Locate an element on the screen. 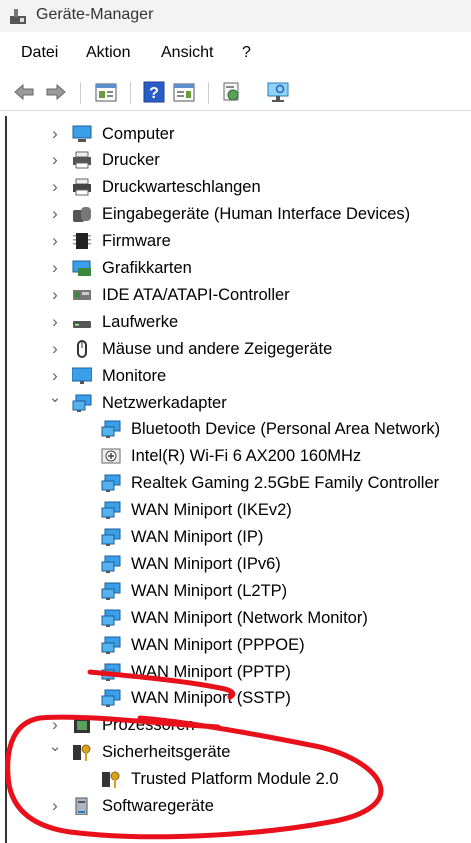  tree-device: Bluetooth Device (Personal Area Network) is located at coordinates (239, 429).